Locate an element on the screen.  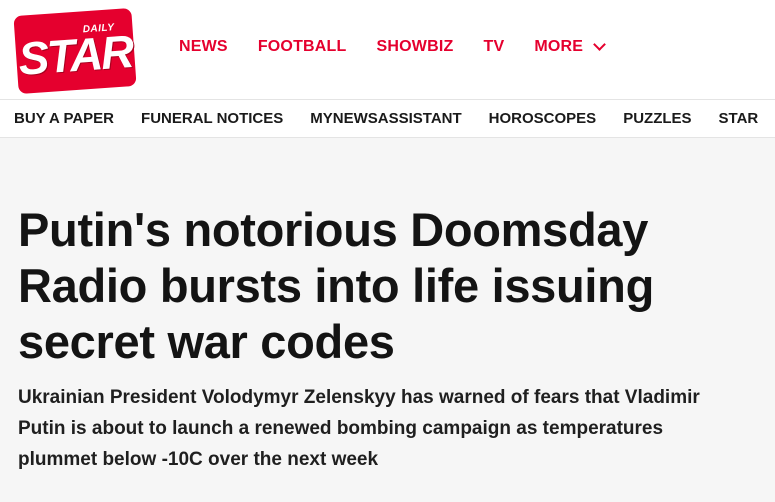
nav-football: FOOTBALL is located at coordinates (302, 47).